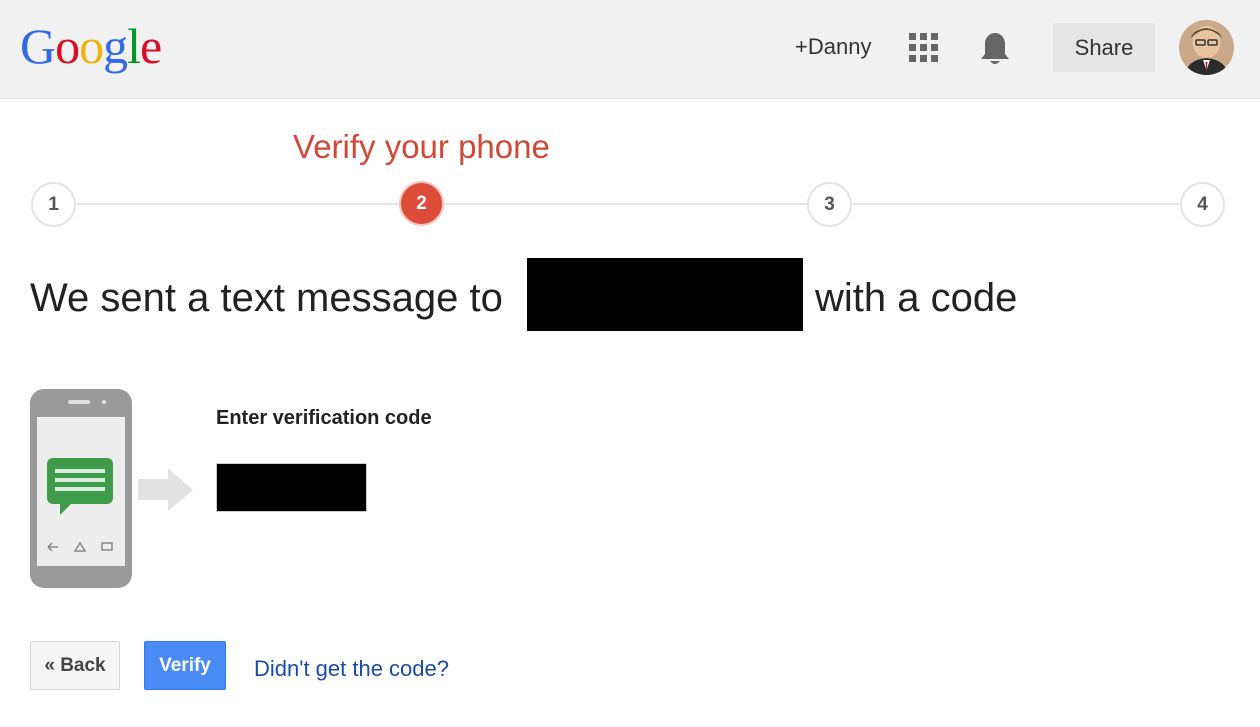  Describe the element at coordinates (829, 204) in the screenshot. I see `step-3: 3` at that location.